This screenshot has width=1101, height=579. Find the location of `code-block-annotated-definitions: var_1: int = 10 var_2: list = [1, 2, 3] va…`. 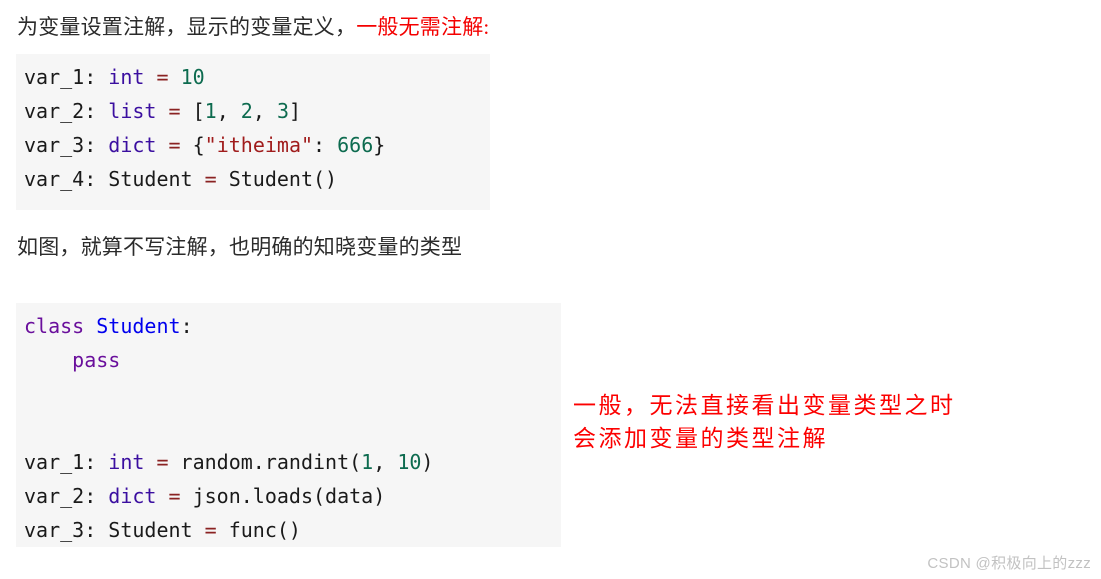

code-block-annotated-definitions: var_1: int = 10 var_2: list = [1, 2, 3] va… is located at coordinates (253, 132).